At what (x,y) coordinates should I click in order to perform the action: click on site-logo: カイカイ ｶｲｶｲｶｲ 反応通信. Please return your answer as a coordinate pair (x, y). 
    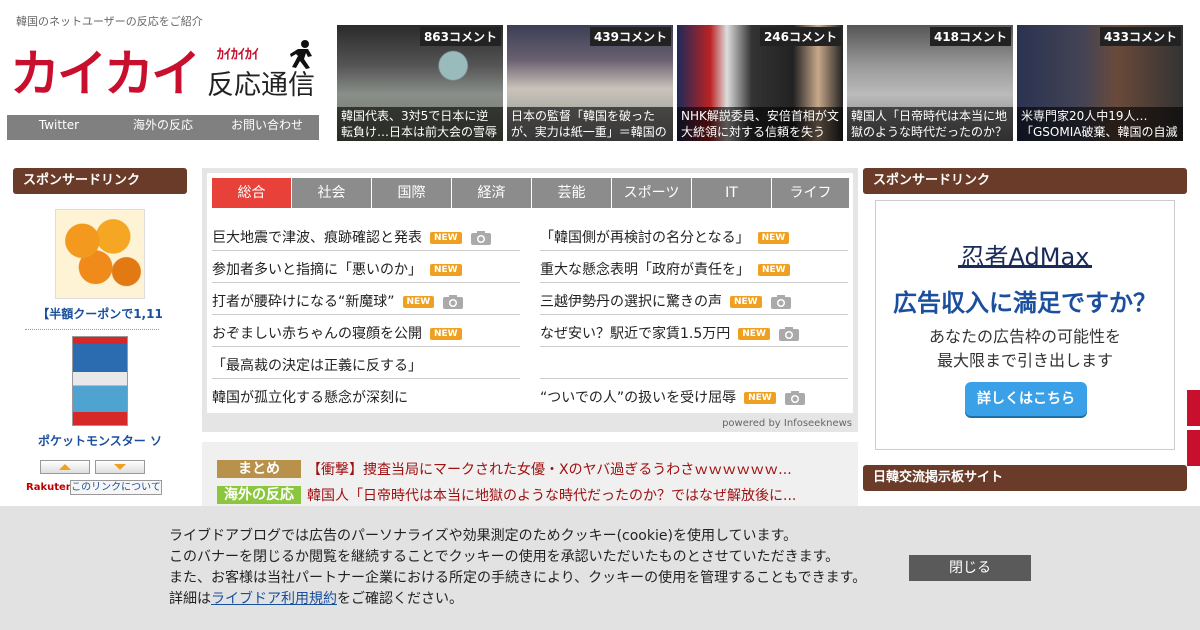
    Looking at the image, I should click on (165, 74).